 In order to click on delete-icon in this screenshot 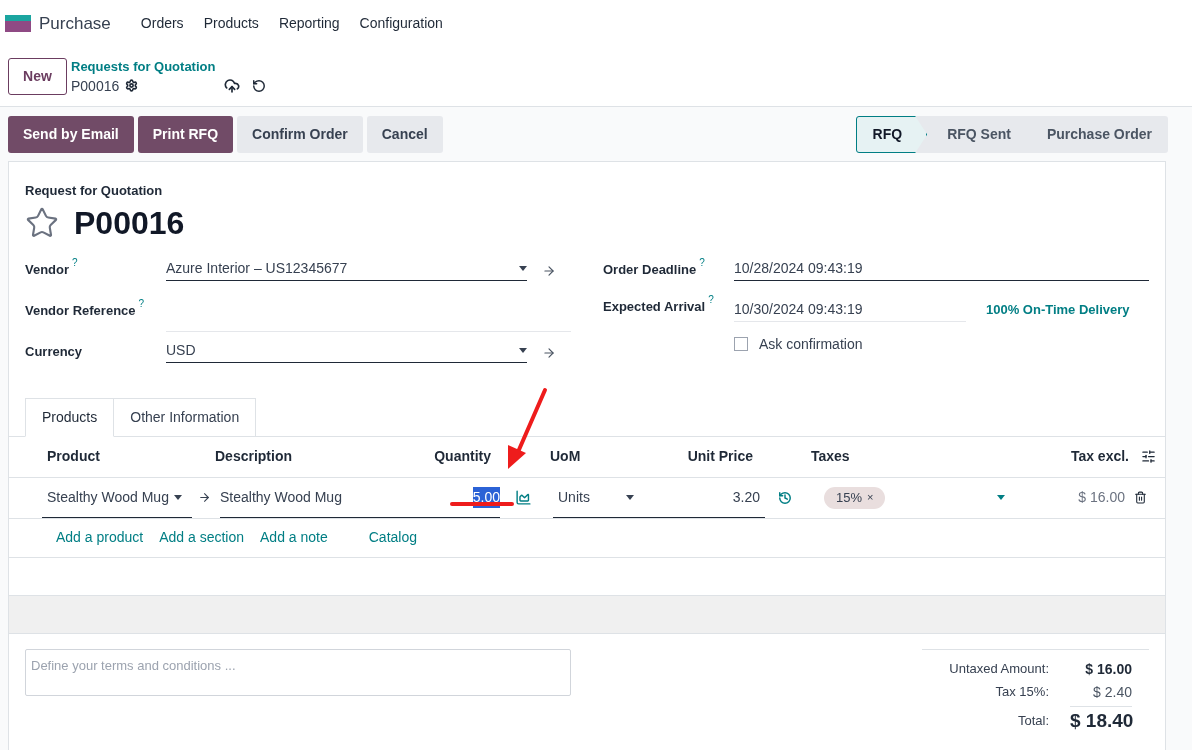, I will do `click(1140, 497)`.